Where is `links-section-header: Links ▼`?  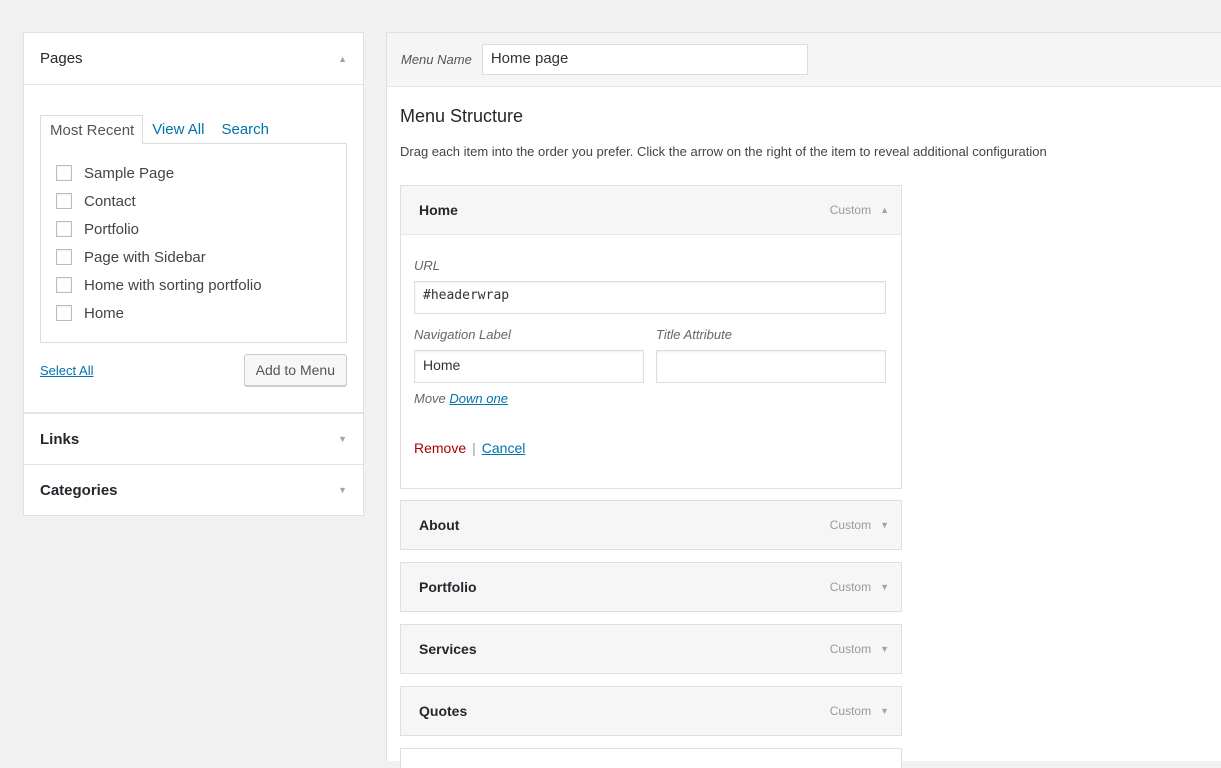
links-section-header: Links ▼ is located at coordinates (193, 438).